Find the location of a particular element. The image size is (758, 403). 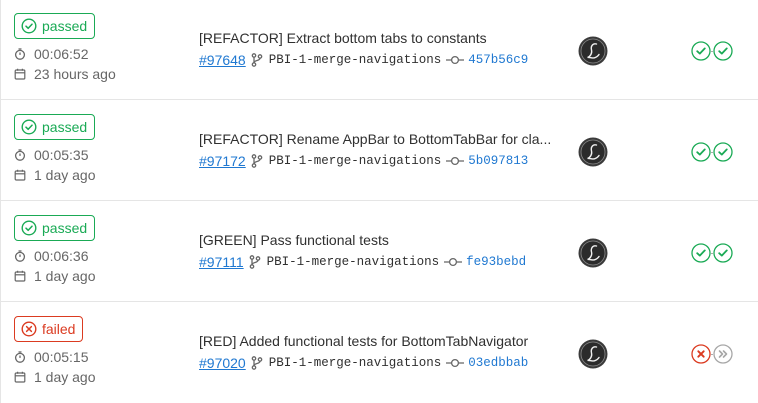

close-circle-icon is located at coordinates (29, 329).